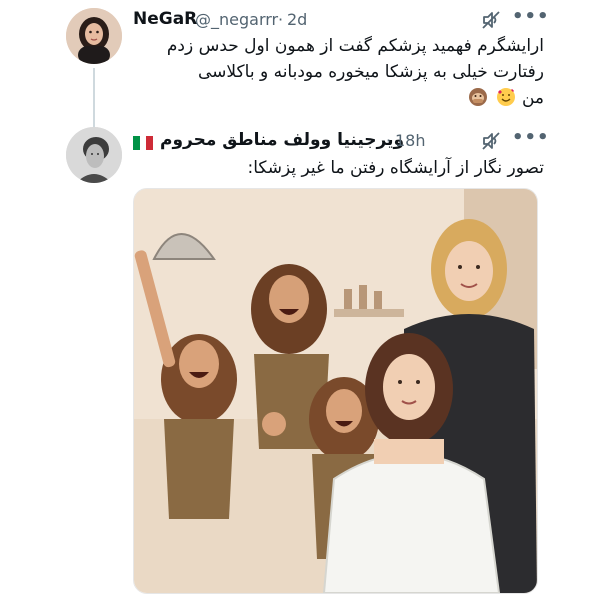  Describe the element at coordinates (94, 98) in the screenshot. I see `thread-connector-line` at that location.